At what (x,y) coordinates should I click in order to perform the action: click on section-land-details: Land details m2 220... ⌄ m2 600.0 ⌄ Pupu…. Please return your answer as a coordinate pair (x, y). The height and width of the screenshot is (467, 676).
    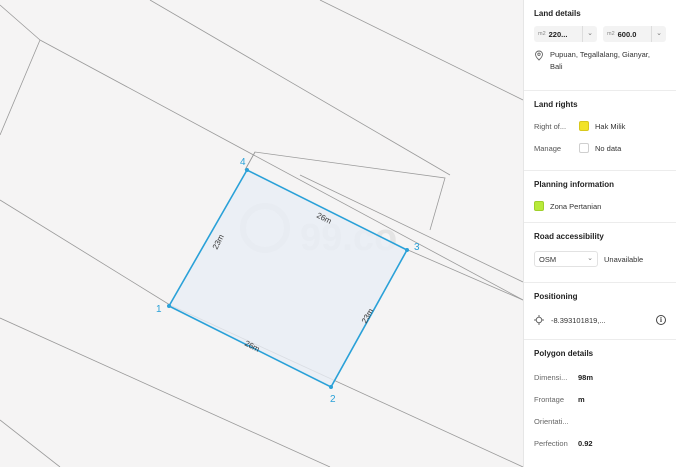
    Looking at the image, I should click on (600, 45).